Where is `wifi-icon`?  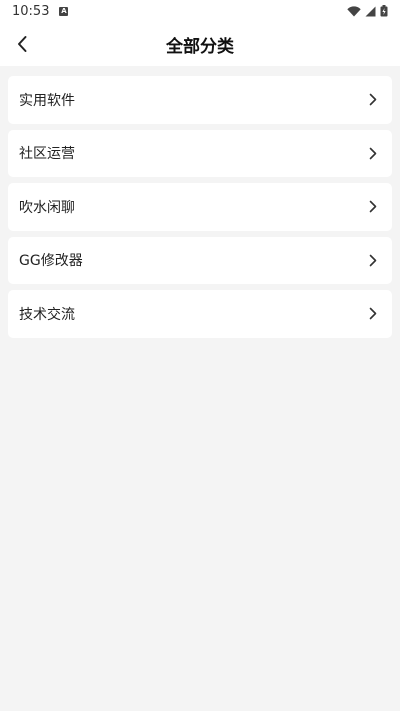
wifi-icon is located at coordinates (354, 10).